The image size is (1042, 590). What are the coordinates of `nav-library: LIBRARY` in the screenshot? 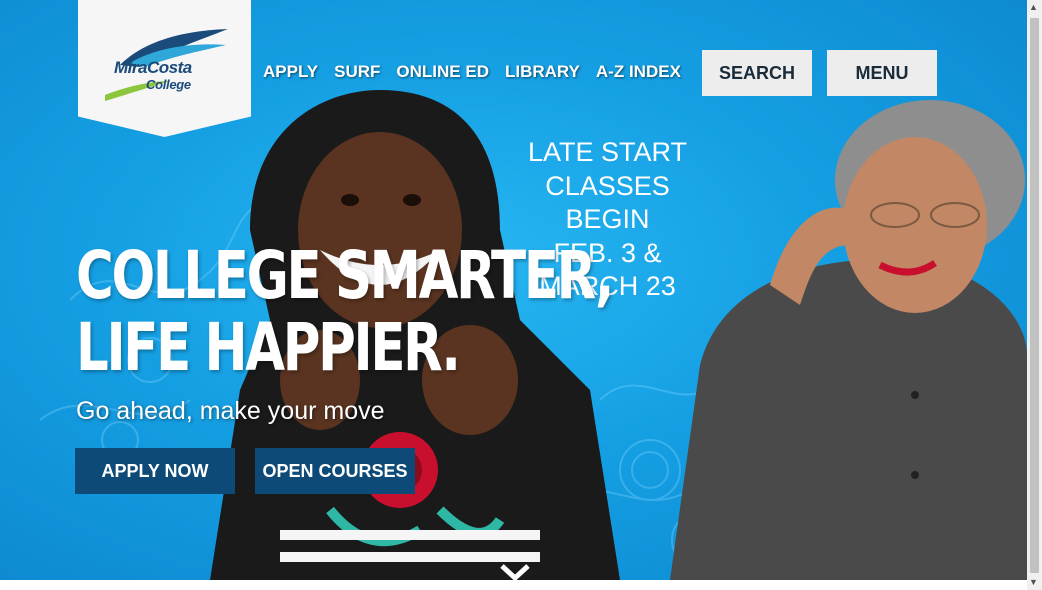 It's located at (542, 72).